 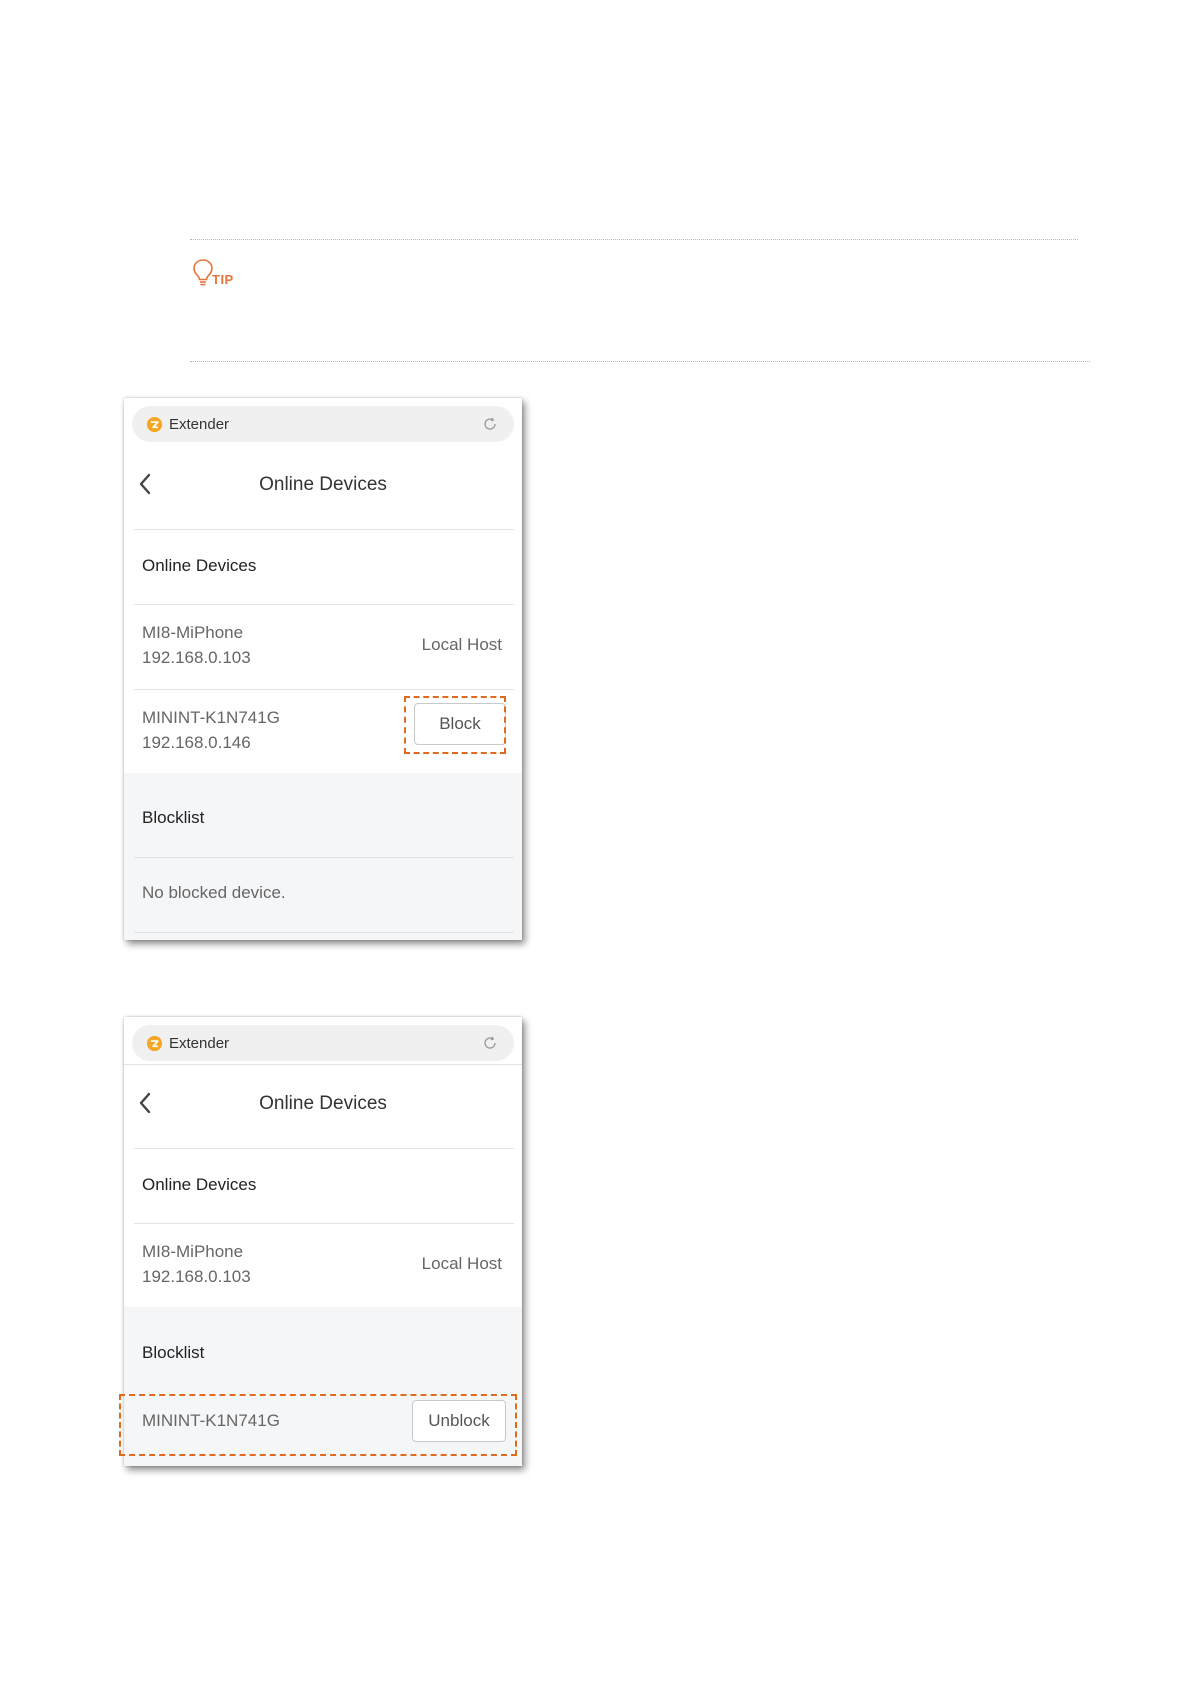 What do you see at coordinates (223, 279) in the screenshot?
I see `tip-label: TIP` at bounding box center [223, 279].